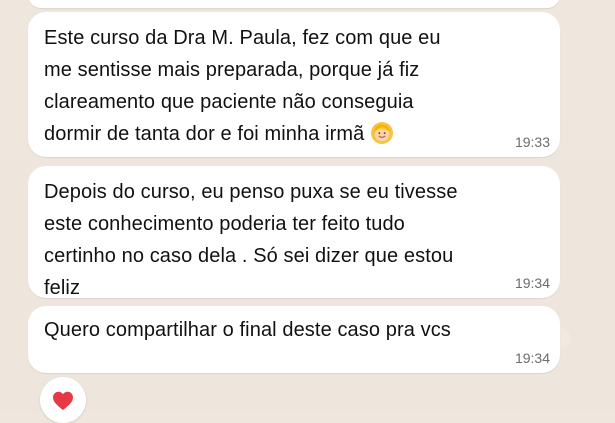  What do you see at coordinates (532, 283) in the screenshot?
I see `message-time-2: 19:34` at bounding box center [532, 283].